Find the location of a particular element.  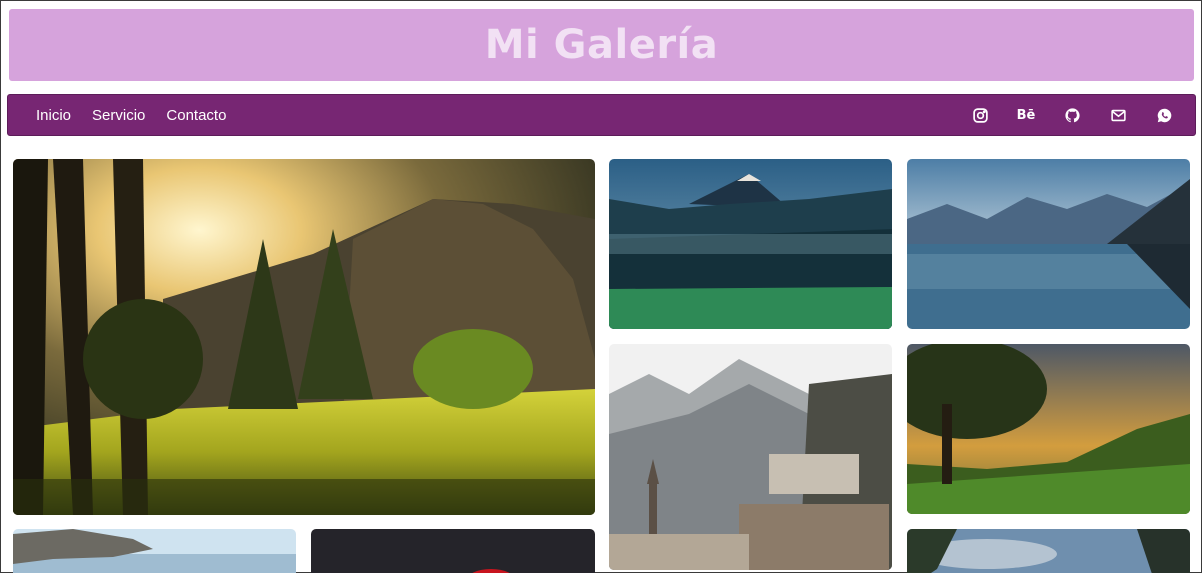

gallery-image-rock-ledge is located at coordinates (154, 551).